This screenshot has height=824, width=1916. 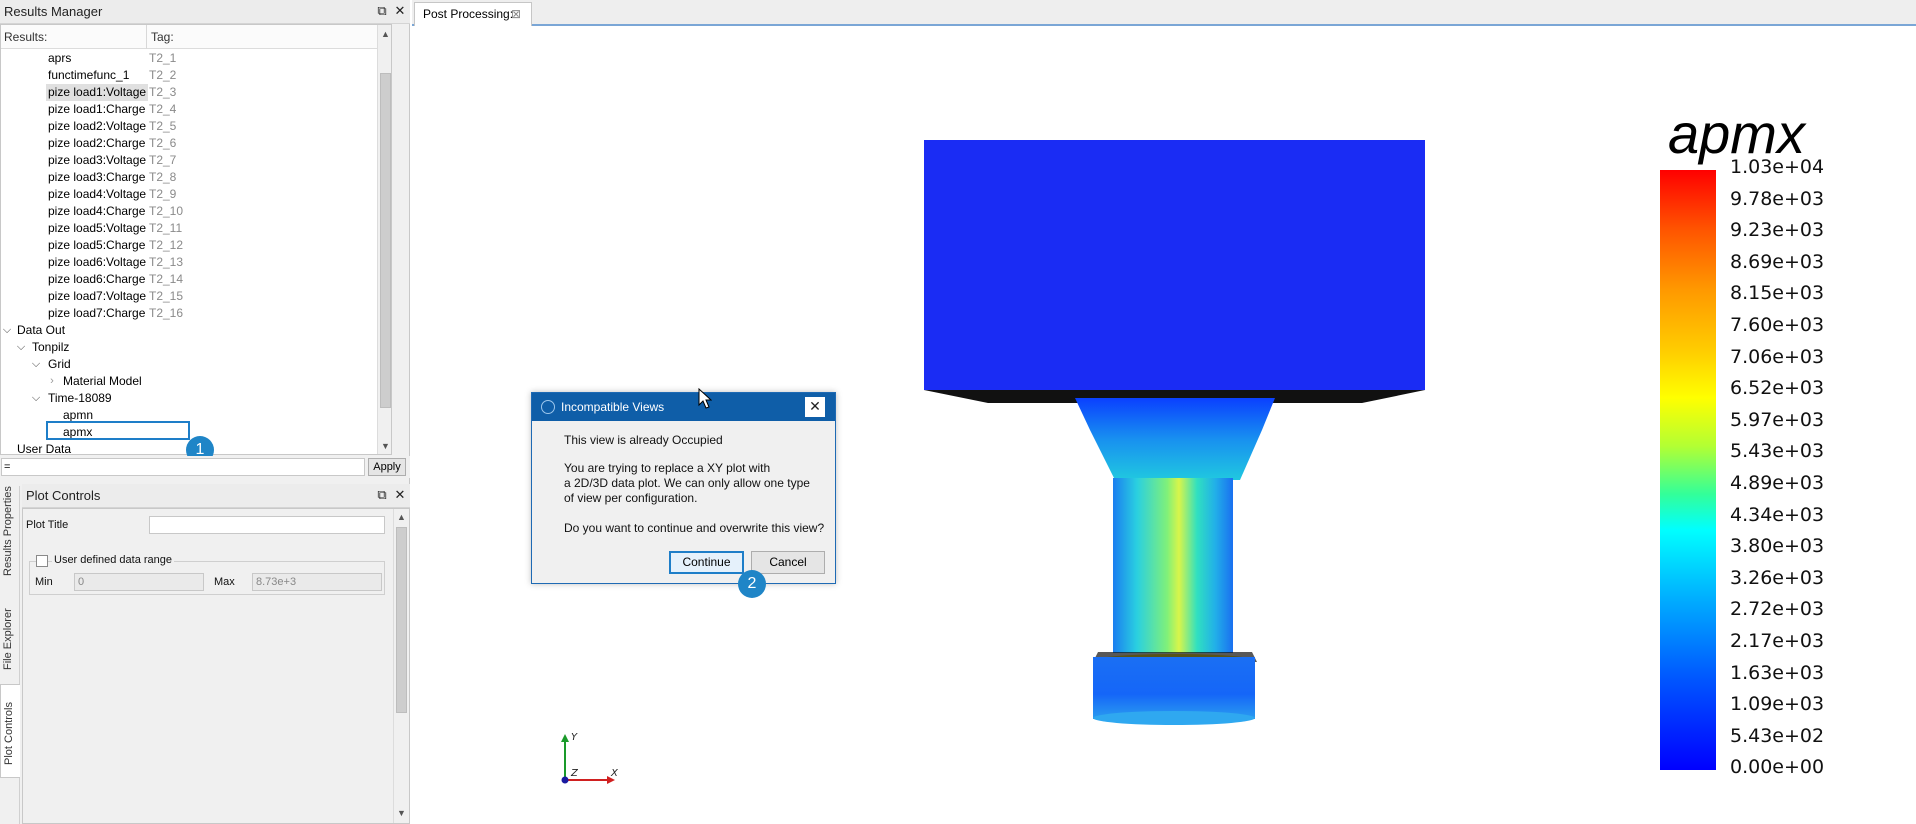 I want to click on color-scale-bar, so click(x=1688, y=470).